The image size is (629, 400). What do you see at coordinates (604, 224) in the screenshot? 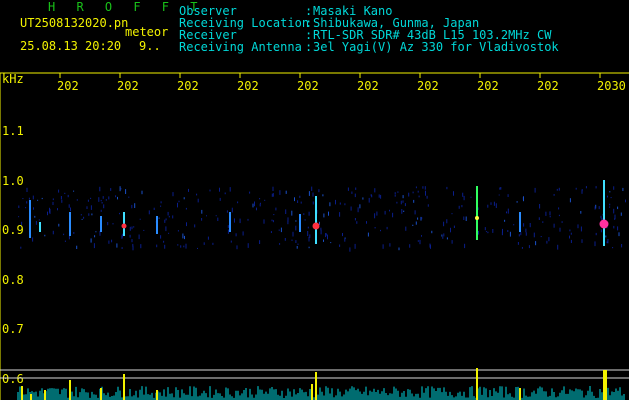
I see `meteor-echo-hotspot` at bounding box center [604, 224].